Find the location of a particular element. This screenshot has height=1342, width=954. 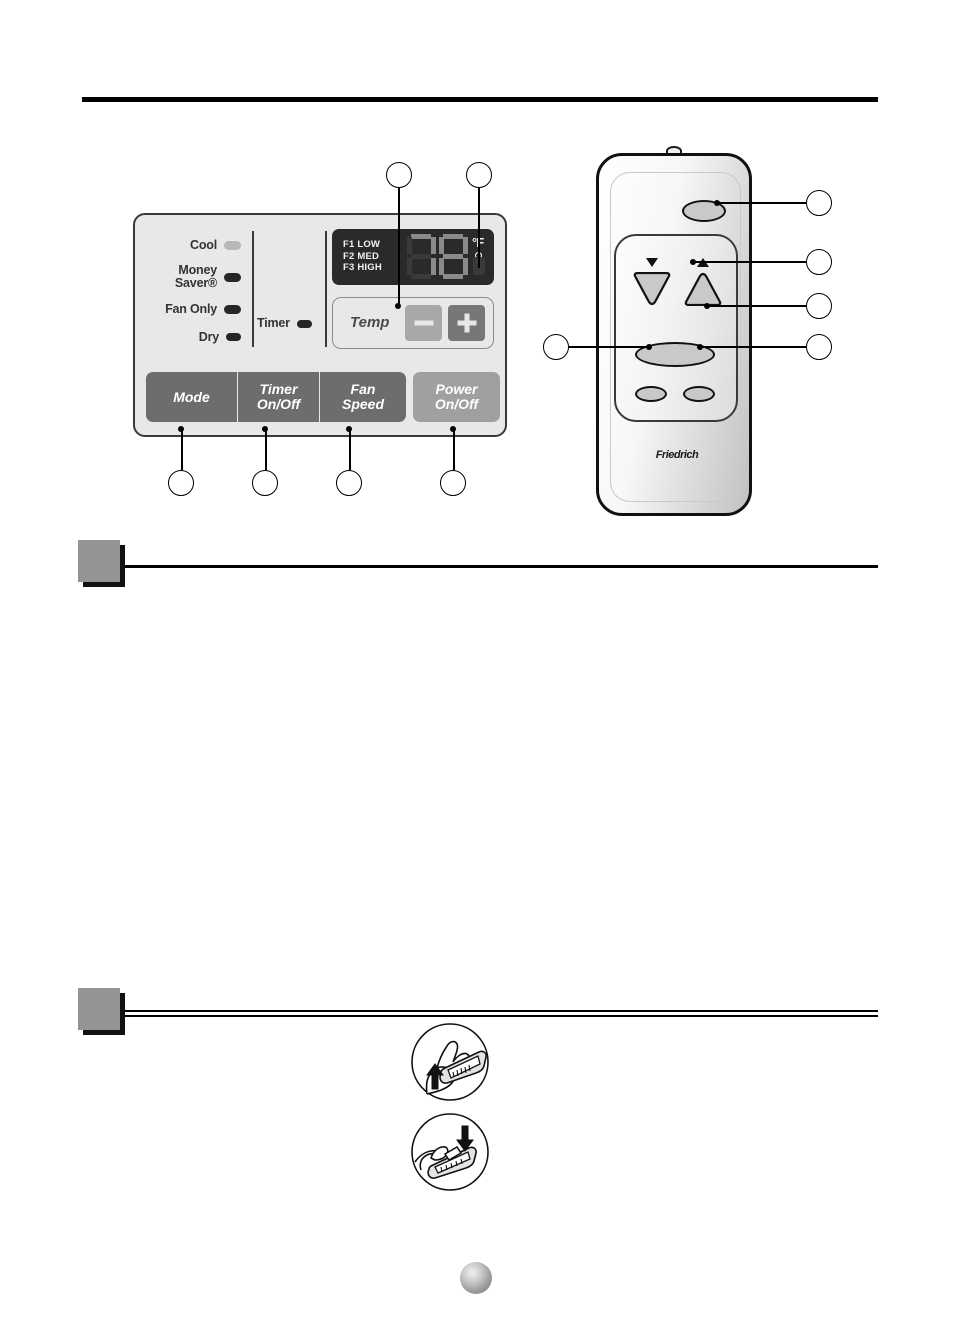

remote-timer-button is located at coordinates (699, 394).